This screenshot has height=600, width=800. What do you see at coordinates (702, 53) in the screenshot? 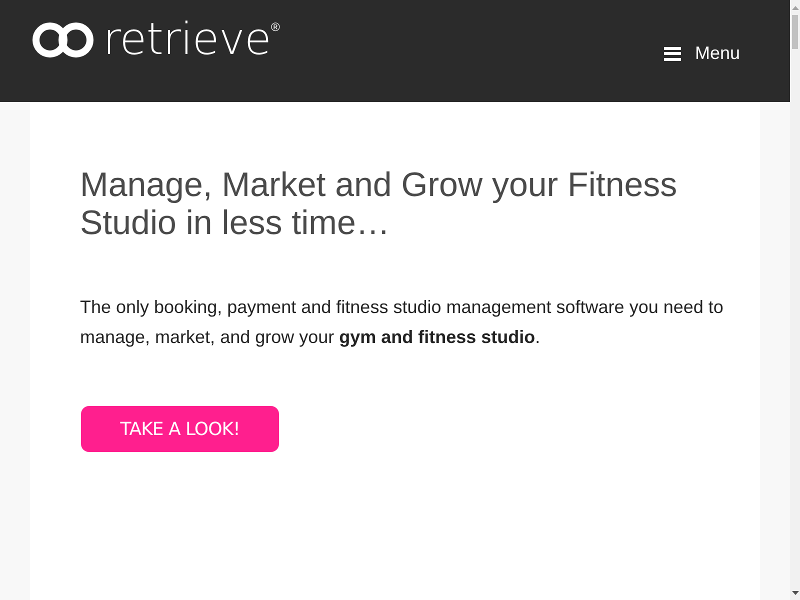
I see `menu-button: Menu` at bounding box center [702, 53].